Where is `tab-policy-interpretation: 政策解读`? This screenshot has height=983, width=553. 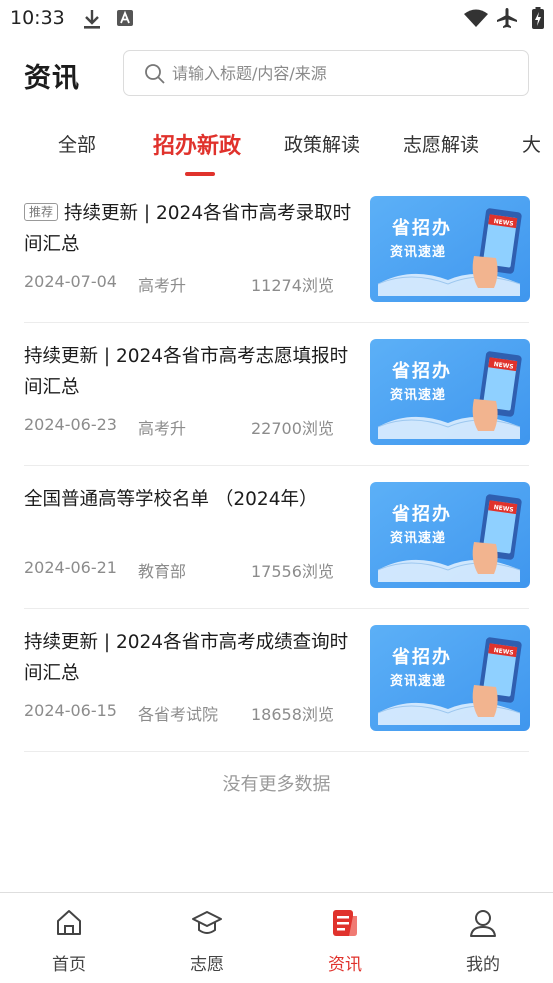
tab-policy-interpretation: 政策解读 is located at coordinates (322, 143).